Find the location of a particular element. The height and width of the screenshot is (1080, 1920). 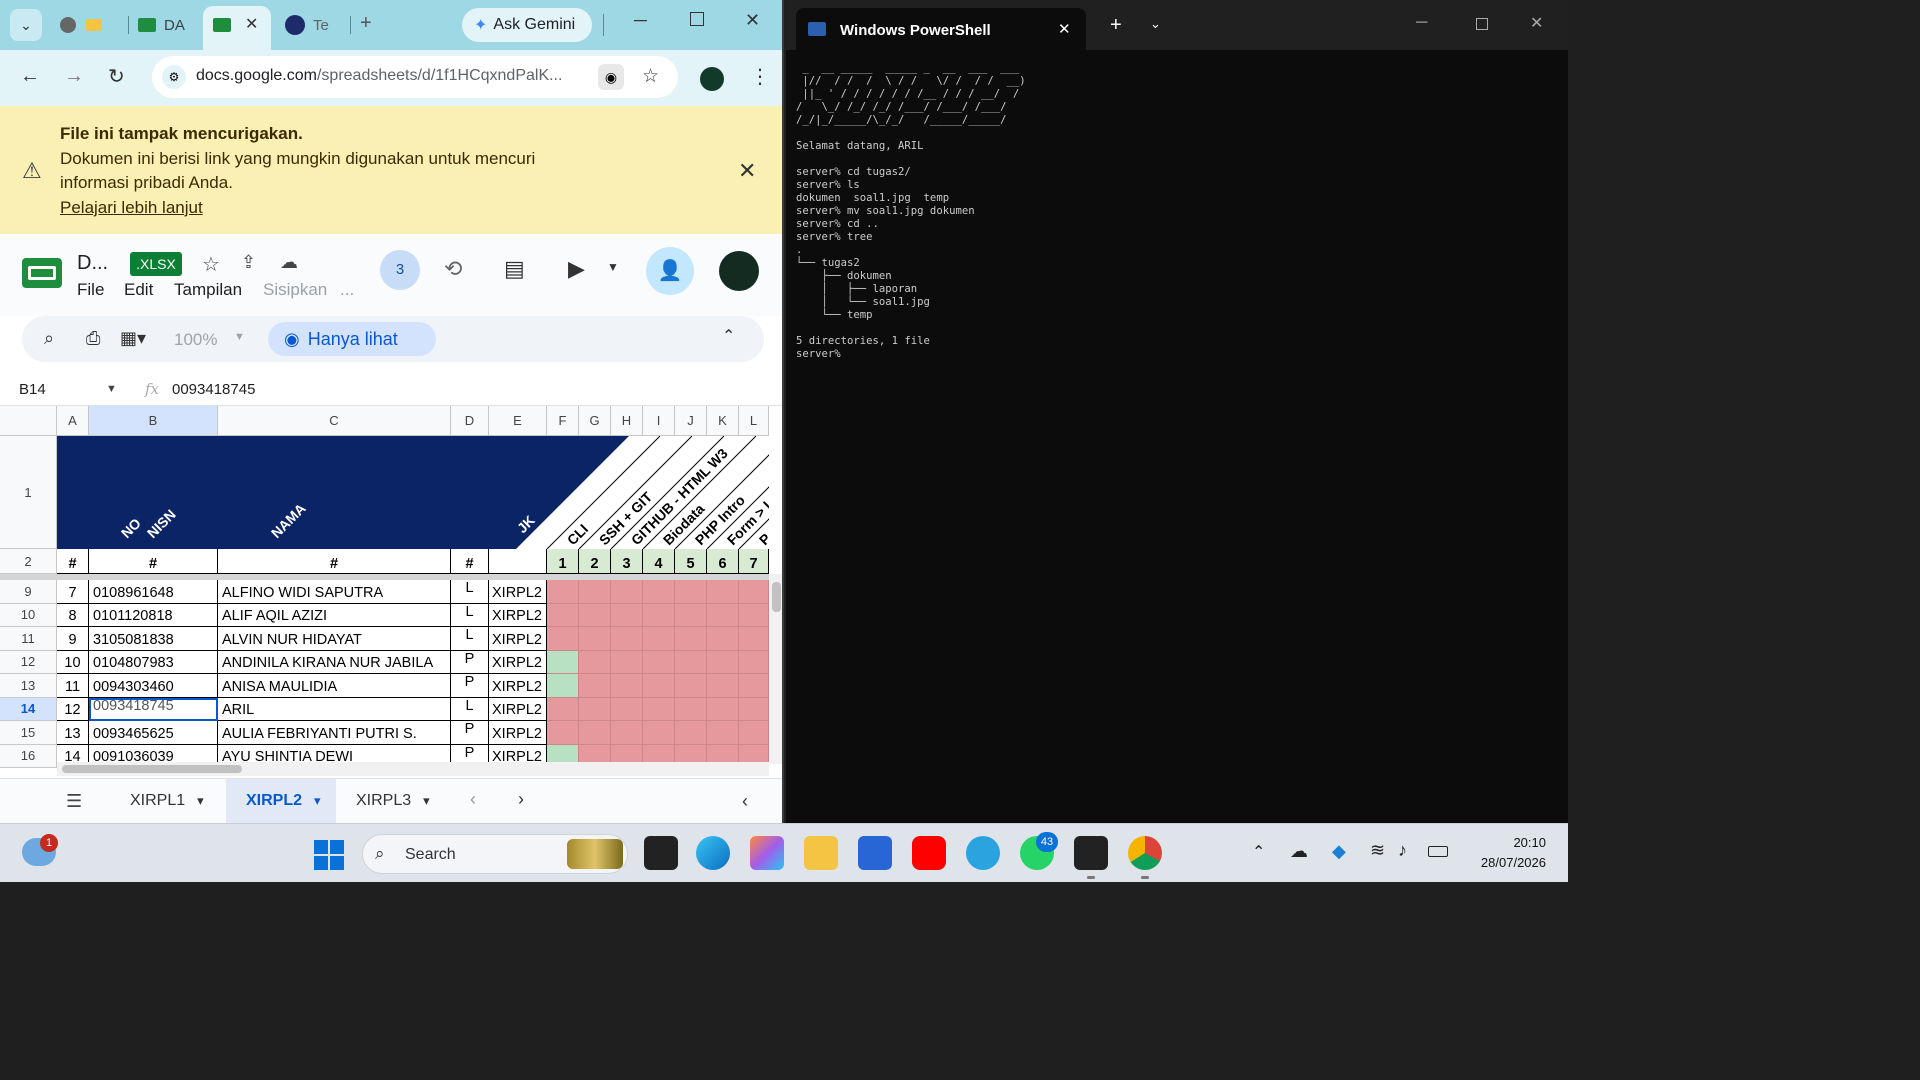

task-number: 7 is located at coordinates (754, 561).